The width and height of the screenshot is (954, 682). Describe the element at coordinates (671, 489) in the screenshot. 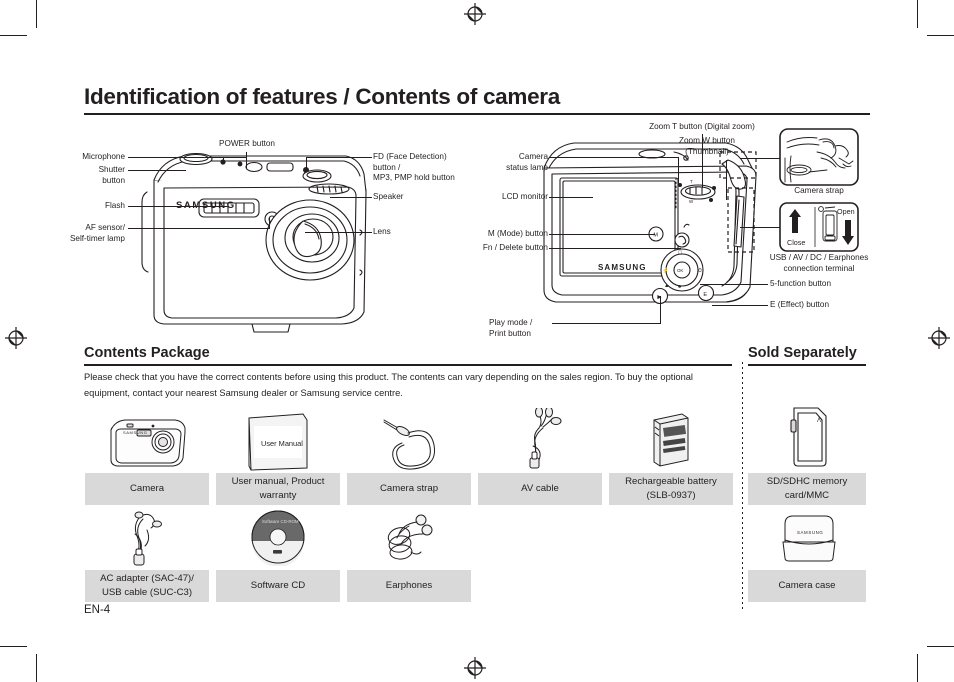

I see `caption-rechargeable-battery: Rechargeable battery (SLB-0937)` at that location.